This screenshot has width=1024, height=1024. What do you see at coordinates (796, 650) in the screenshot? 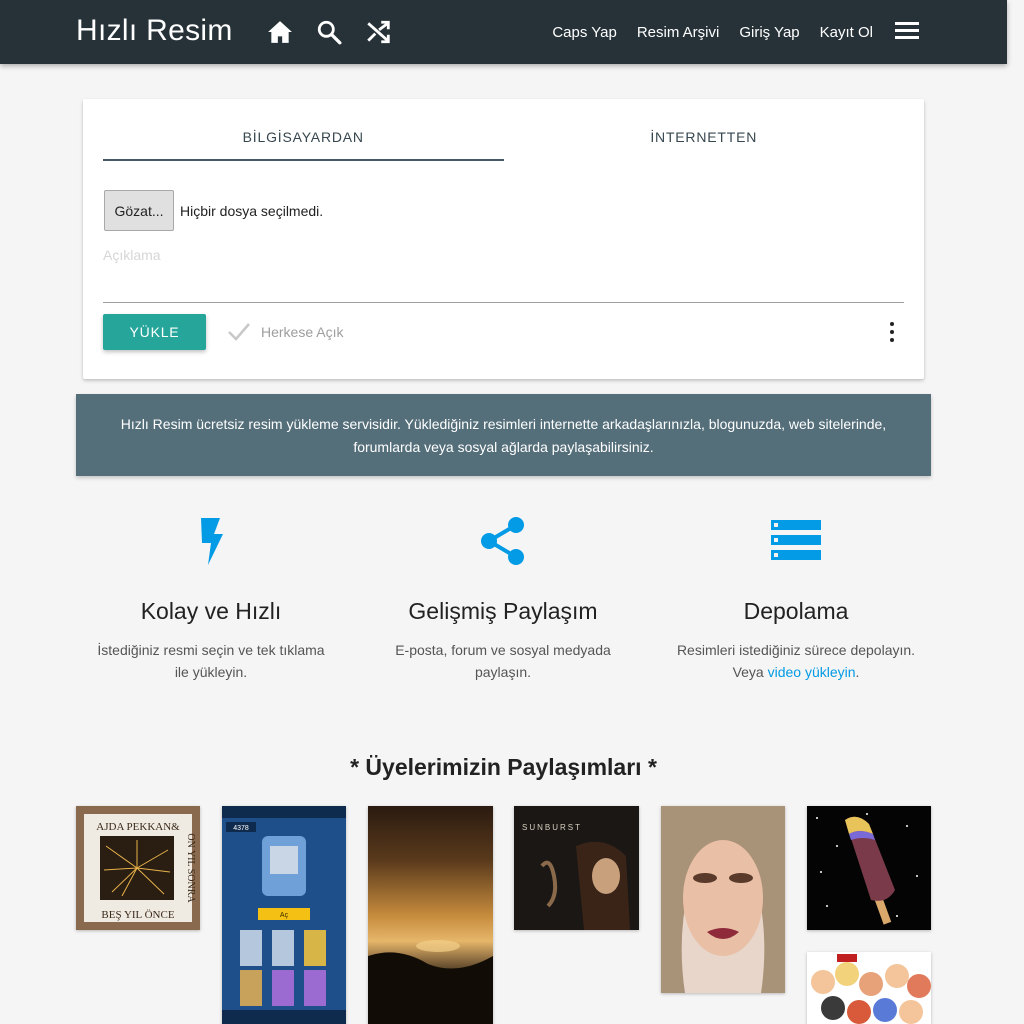
I see `feature-desc-line1: Resimleri istediğiniz sürece depolayın.` at bounding box center [796, 650].